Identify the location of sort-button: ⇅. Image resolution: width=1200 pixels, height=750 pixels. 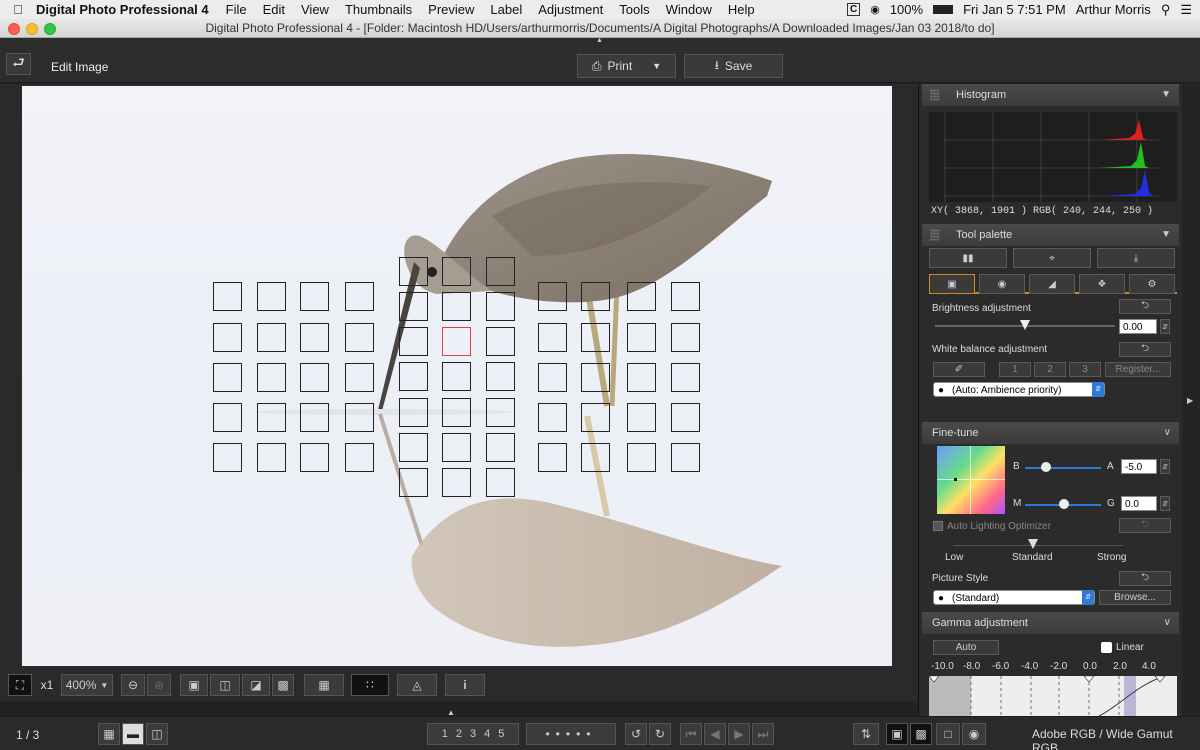
(866, 734).